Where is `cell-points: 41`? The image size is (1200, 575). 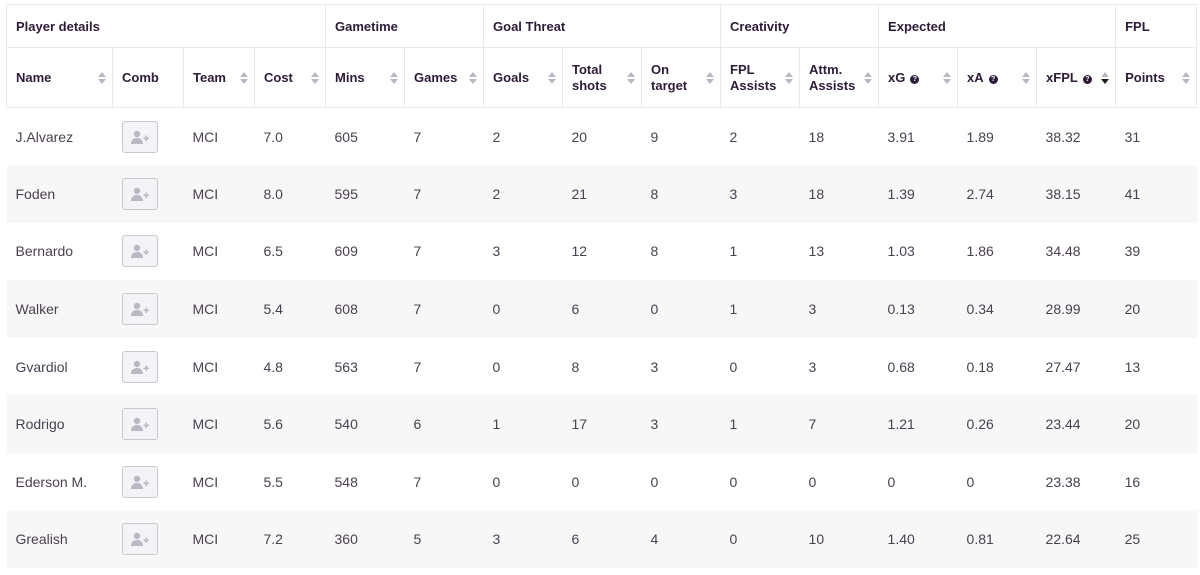 cell-points: 41 is located at coordinates (1156, 194).